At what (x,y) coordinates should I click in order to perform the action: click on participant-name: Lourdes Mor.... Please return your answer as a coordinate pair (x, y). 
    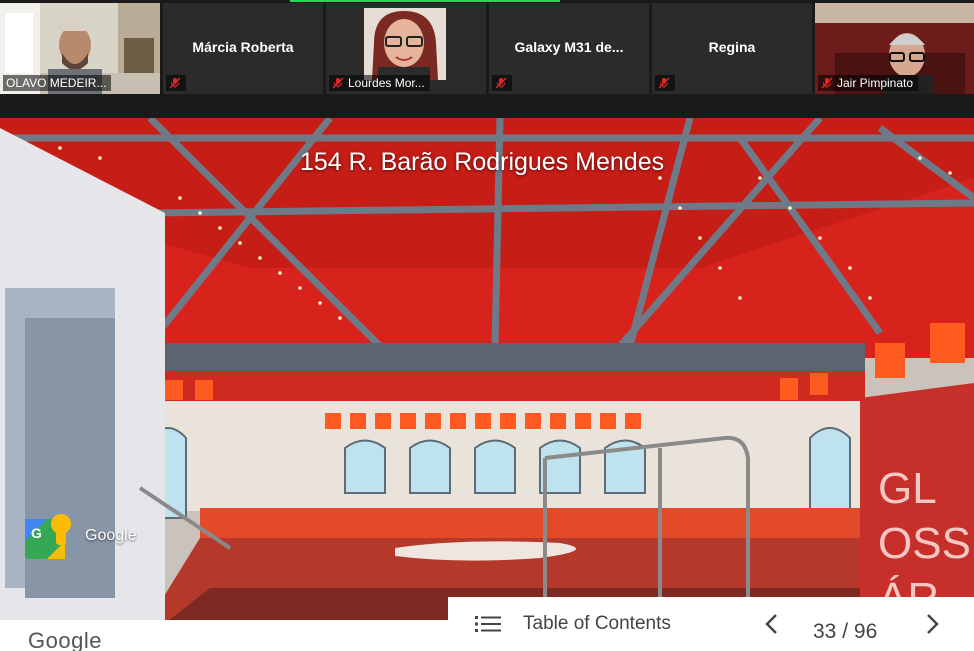
    Looking at the image, I should click on (386, 83).